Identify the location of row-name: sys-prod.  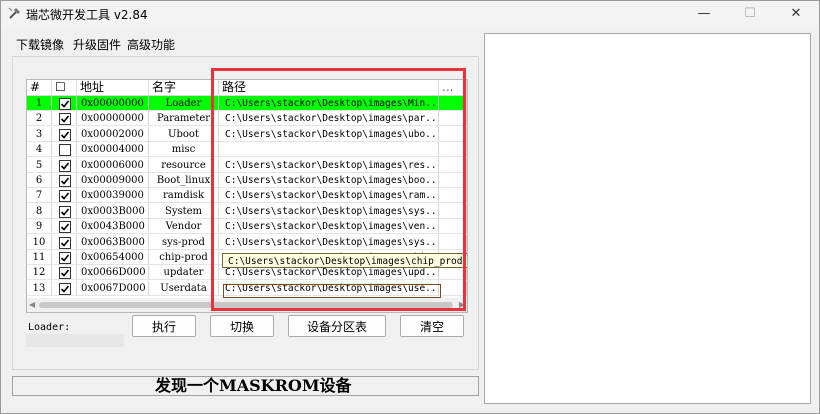
(184, 242).